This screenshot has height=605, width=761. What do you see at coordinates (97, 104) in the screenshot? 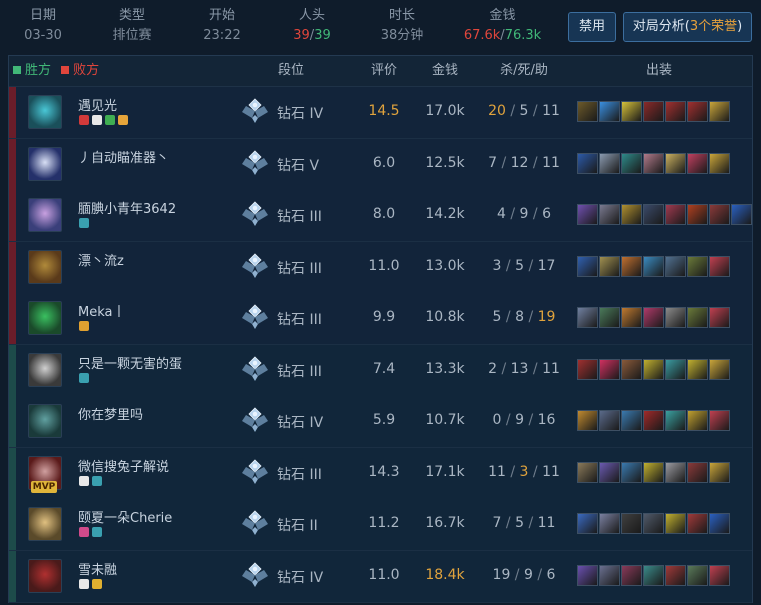
I see `player-name: 遇见光` at bounding box center [97, 104].